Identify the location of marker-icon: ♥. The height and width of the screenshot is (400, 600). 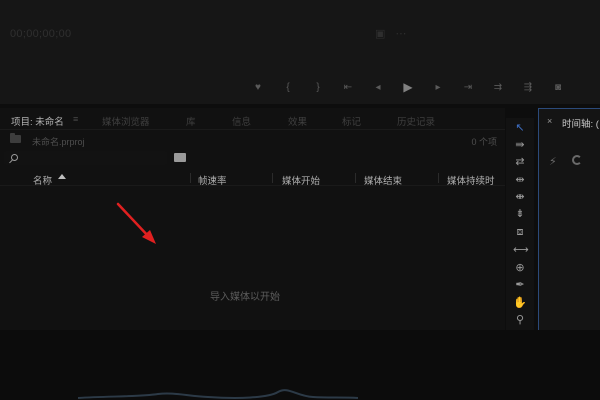
(258, 87).